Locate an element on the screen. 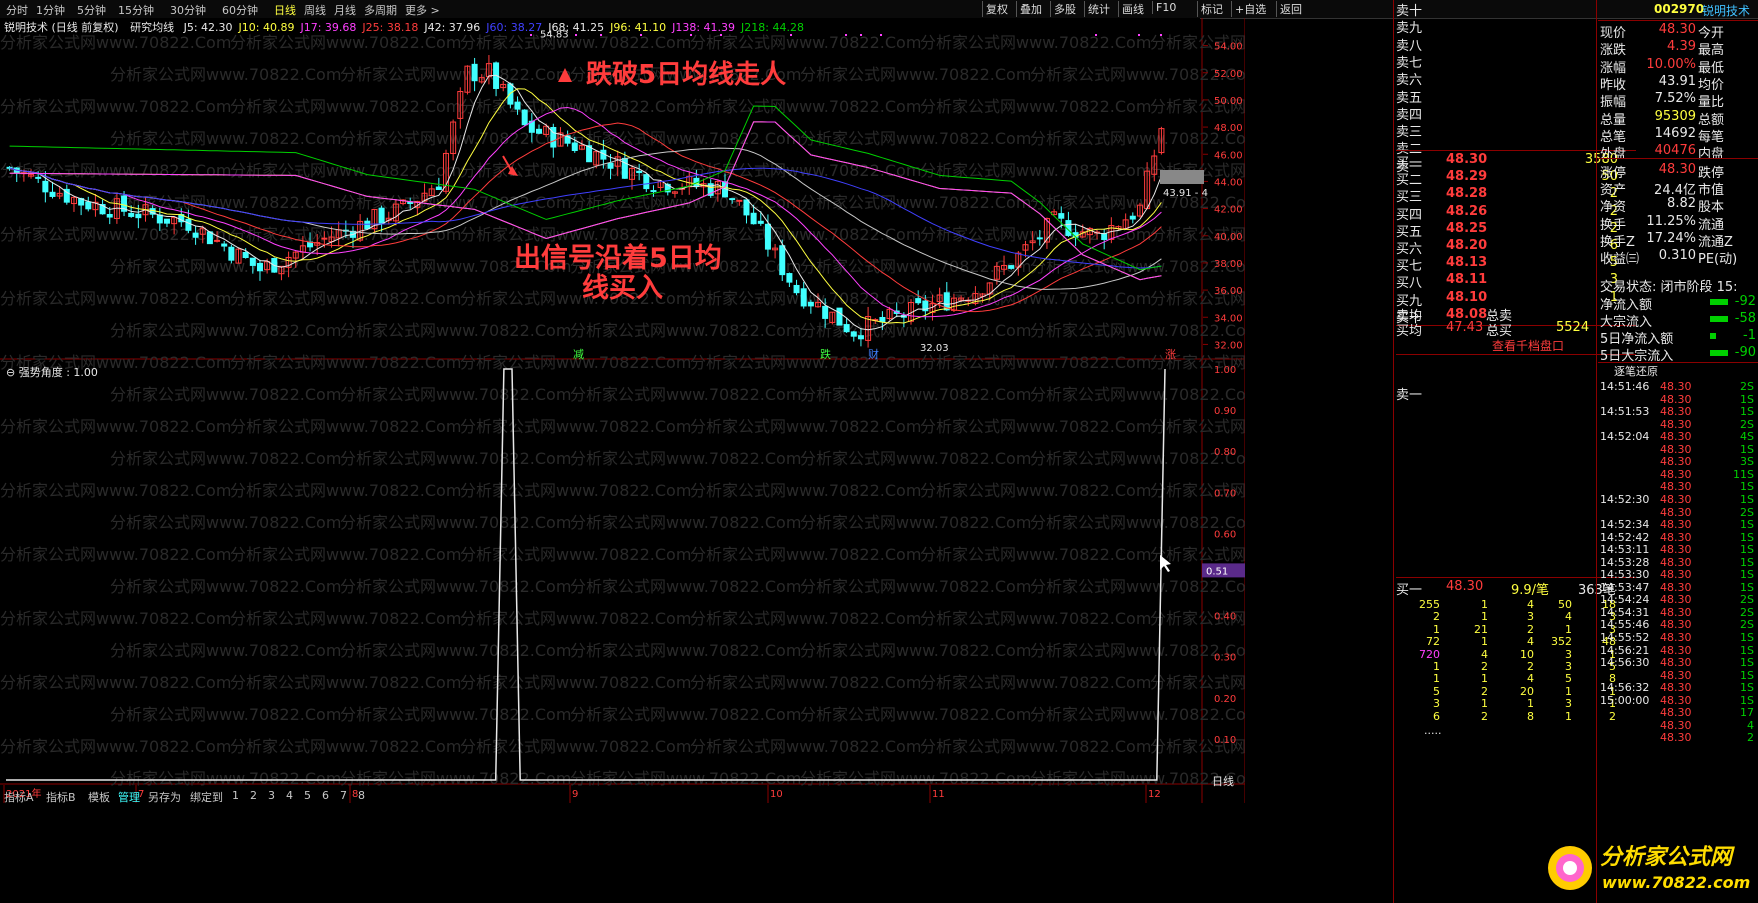 Image resolution: width=1758 pixels, height=903 pixels. period-tab: 更多 > is located at coordinates (422, 10).